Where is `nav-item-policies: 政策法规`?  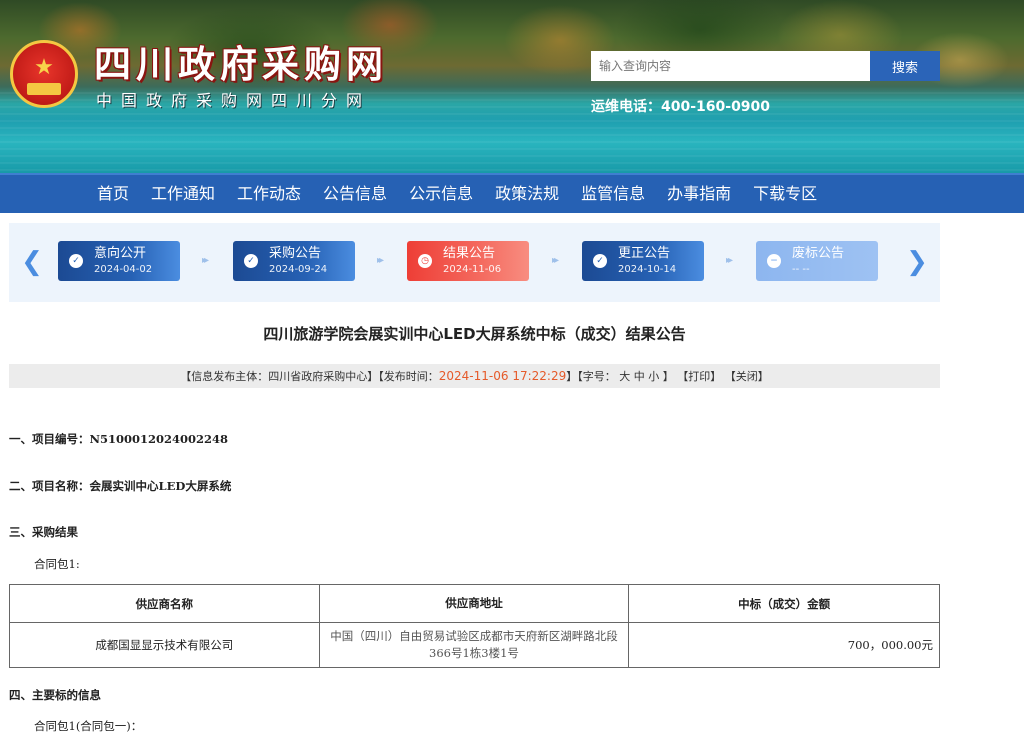
nav-item-policies: 政策法规 is located at coordinates (527, 194).